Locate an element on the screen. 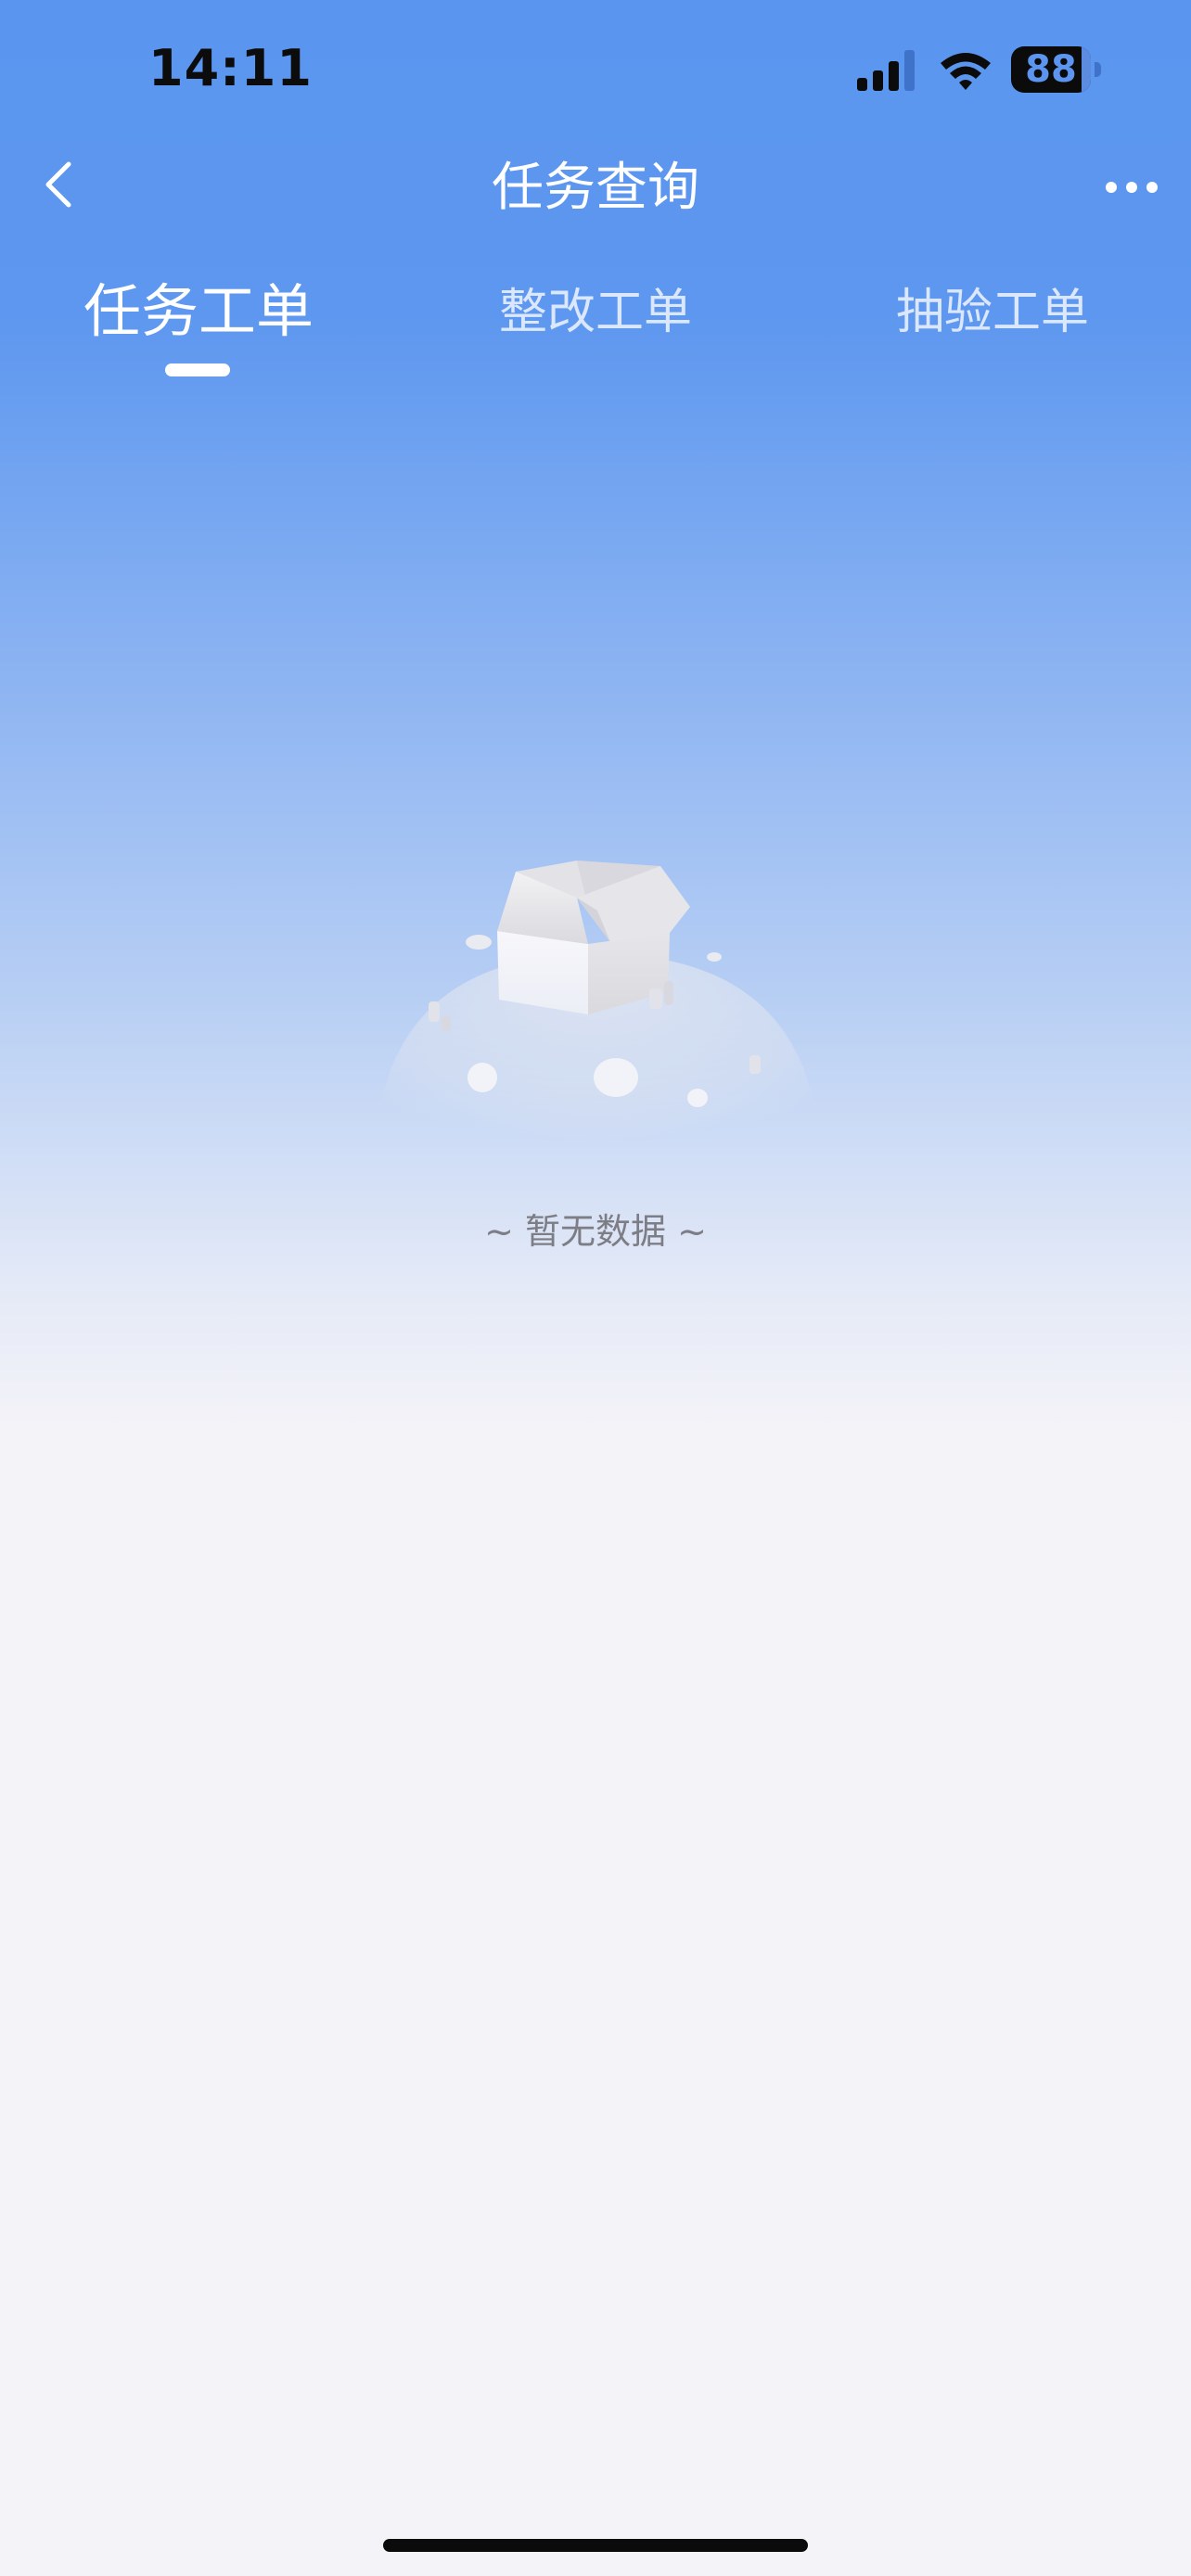  ellipsis-icon is located at coordinates (1132, 187).